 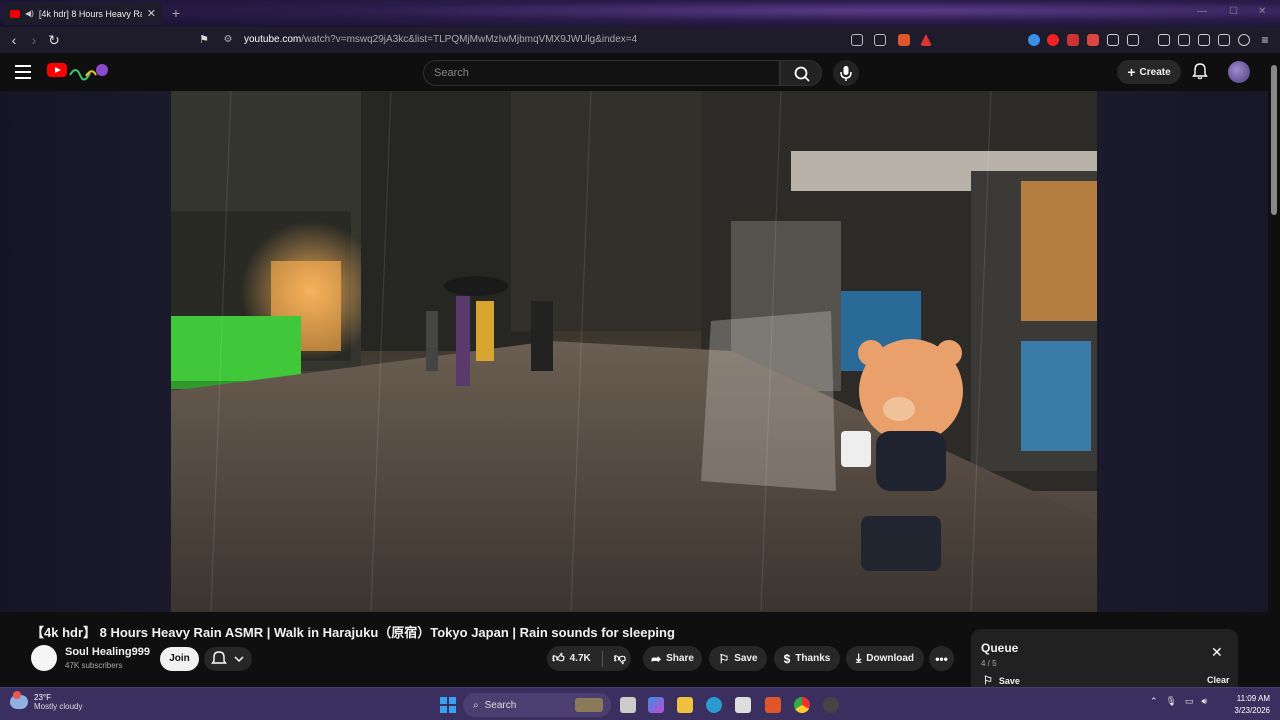 What do you see at coordinates (448, 705) in the screenshot?
I see `windows-start-icon` at bounding box center [448, 705].